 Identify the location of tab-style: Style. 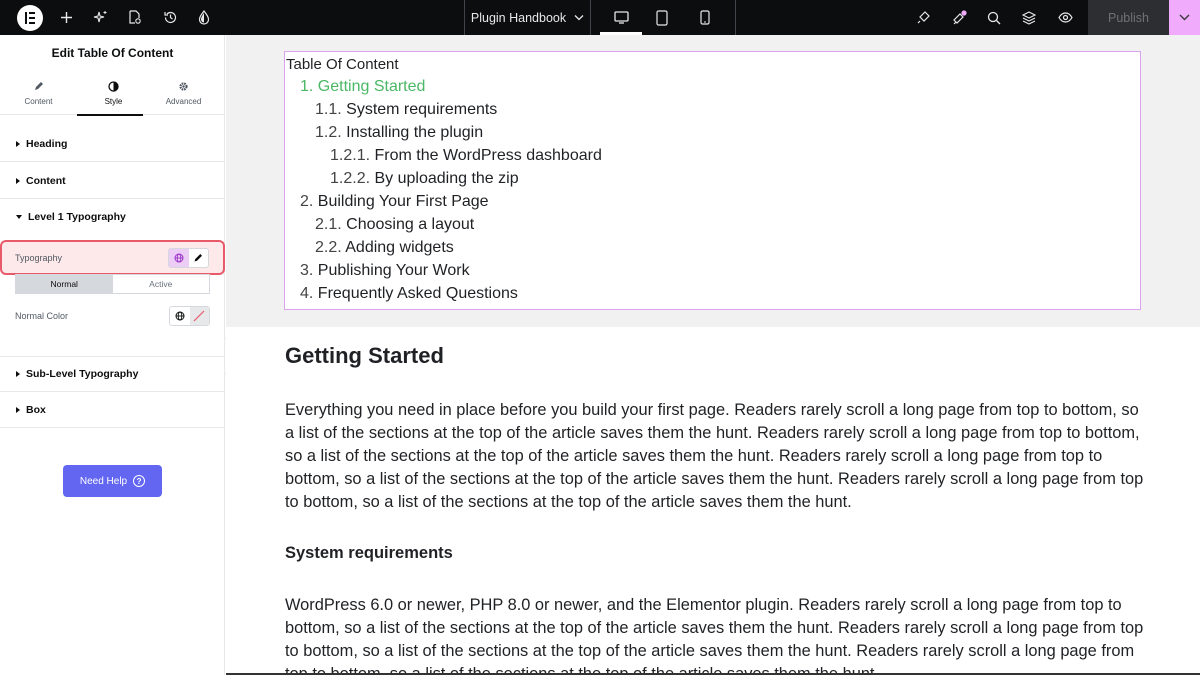
(113, 93).